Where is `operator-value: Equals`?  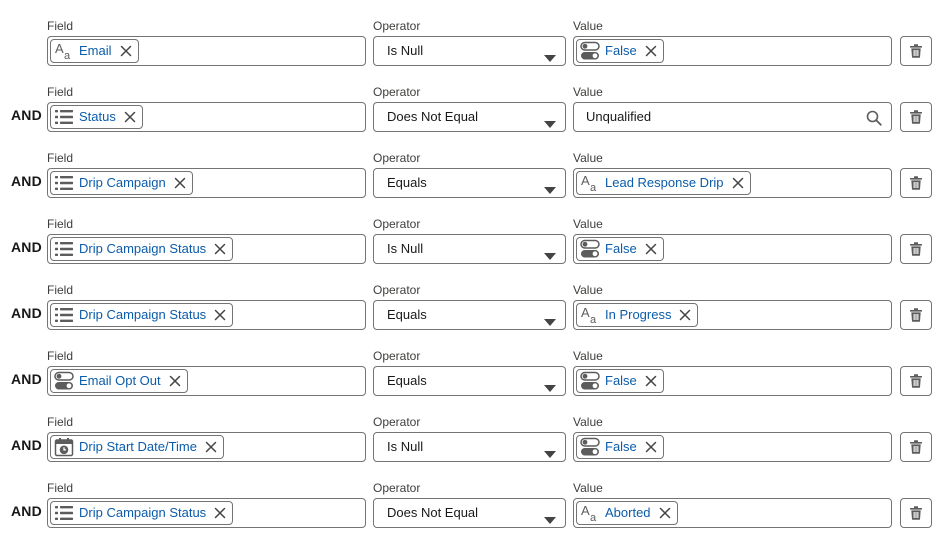 operator-value: Equals is located at coordinates (407, 380).